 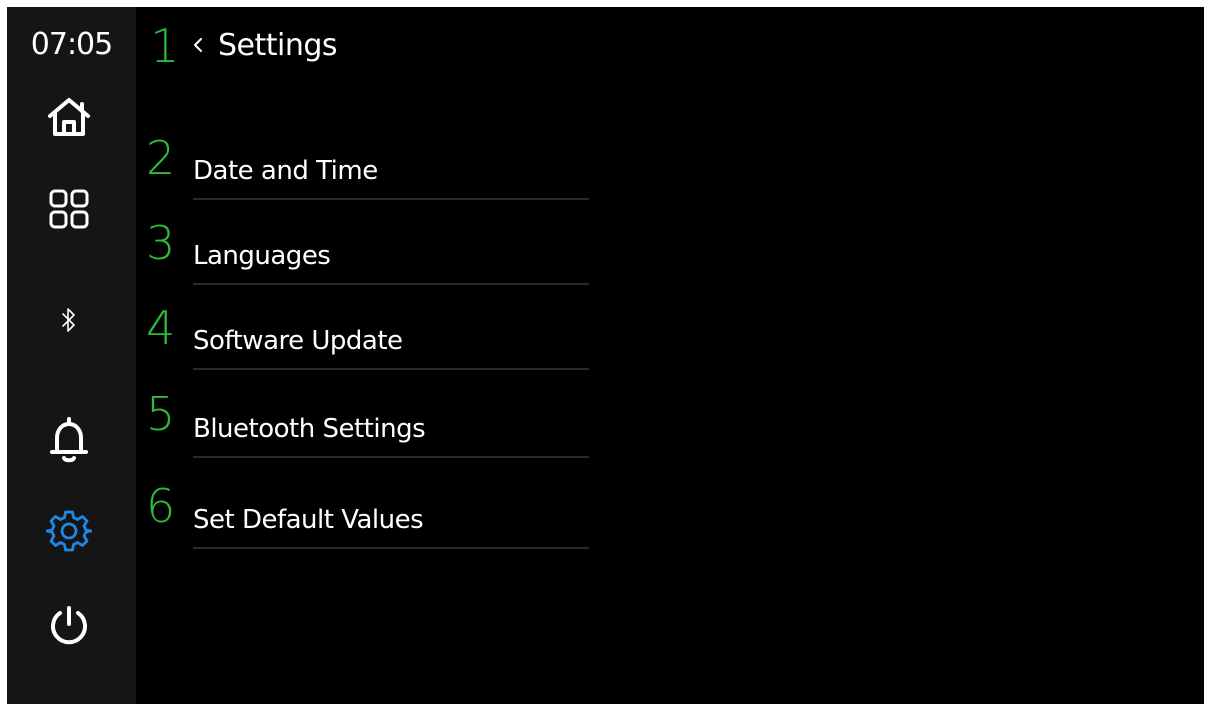 I want to click on back-button: Settings, so click(x=265, y=45).